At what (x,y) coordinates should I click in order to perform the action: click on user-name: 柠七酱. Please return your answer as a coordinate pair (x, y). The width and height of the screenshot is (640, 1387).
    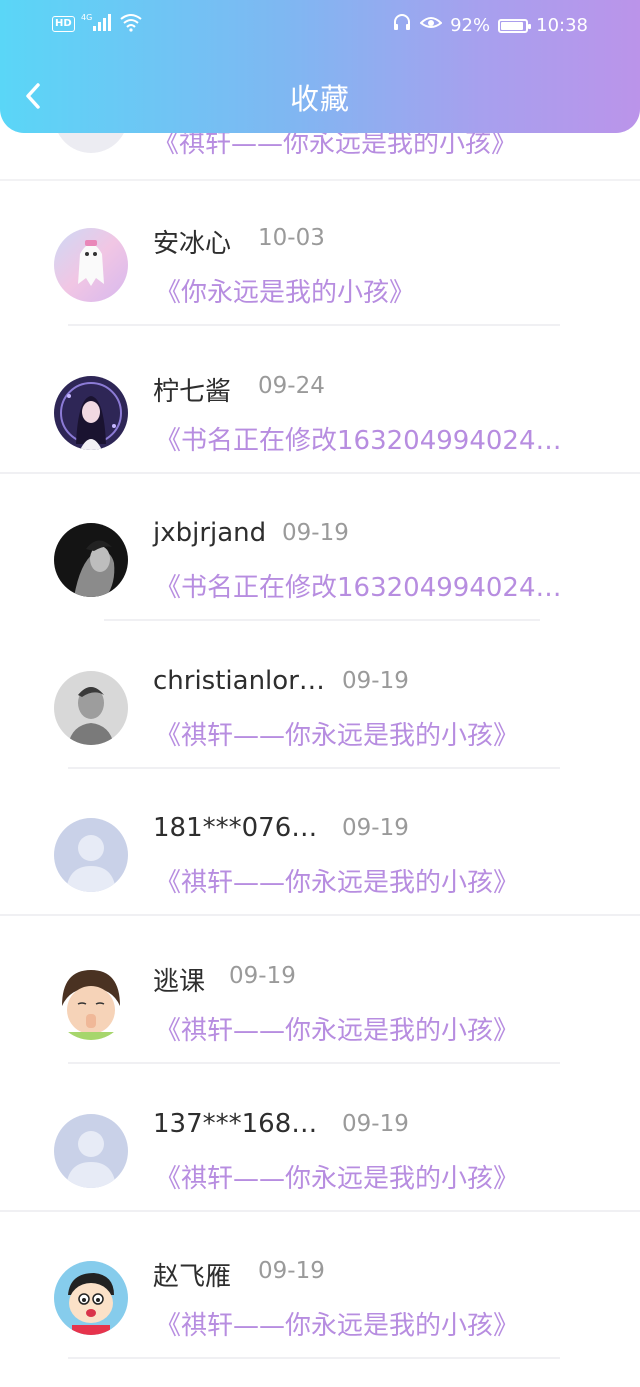
    Looking at the image, I should click on (192, 391).